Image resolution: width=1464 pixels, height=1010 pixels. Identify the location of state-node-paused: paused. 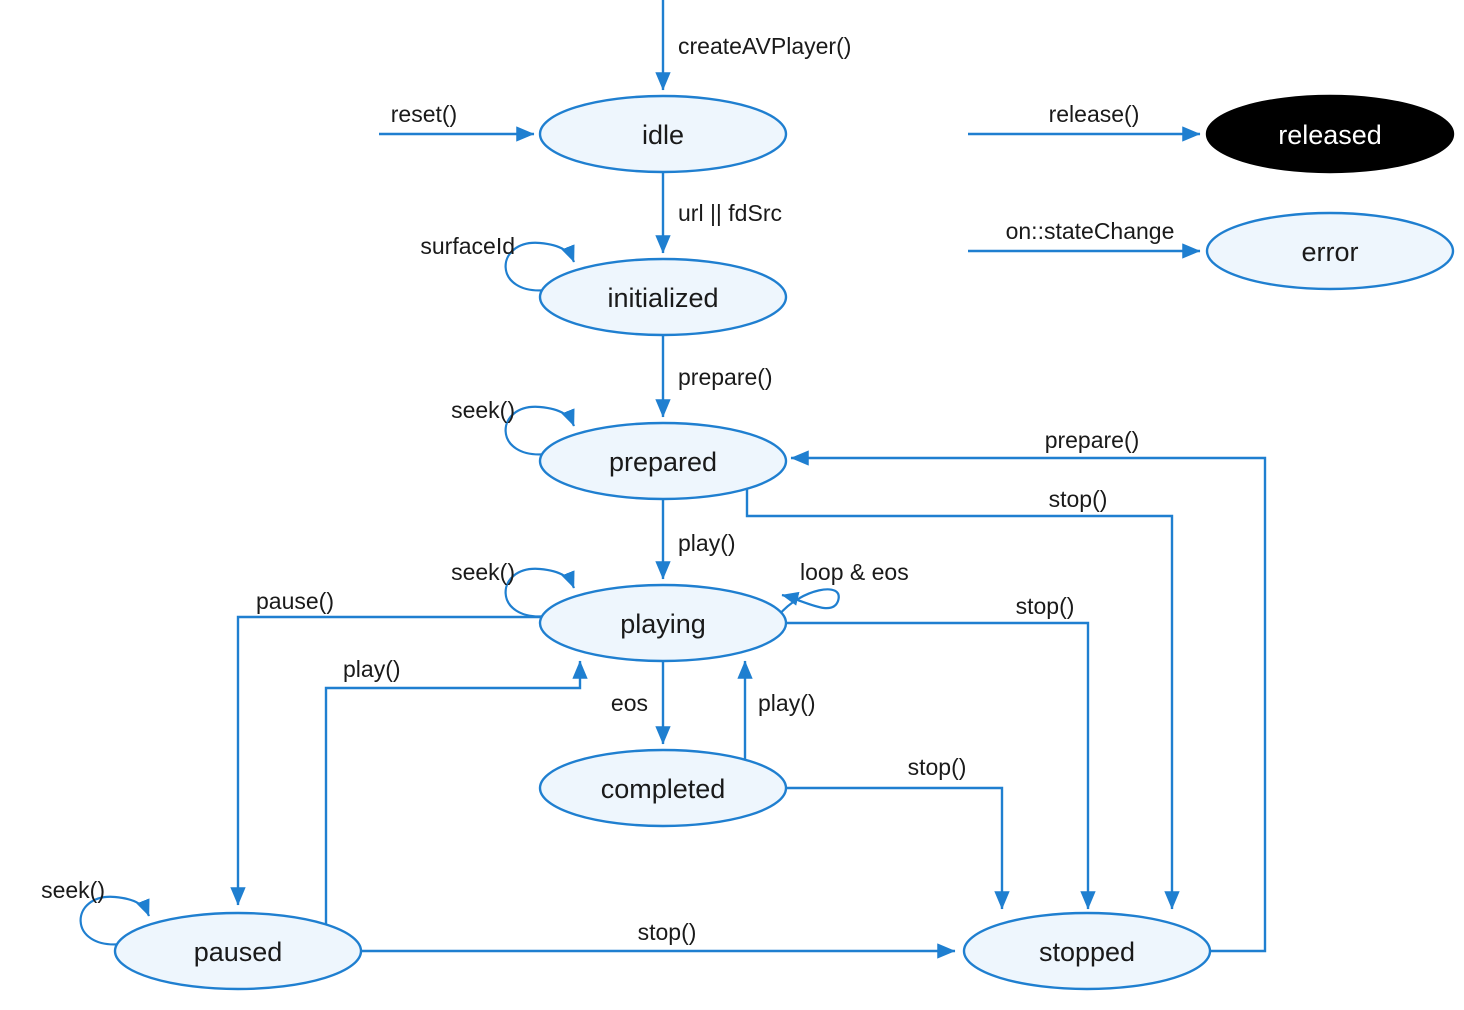
(238, 951).